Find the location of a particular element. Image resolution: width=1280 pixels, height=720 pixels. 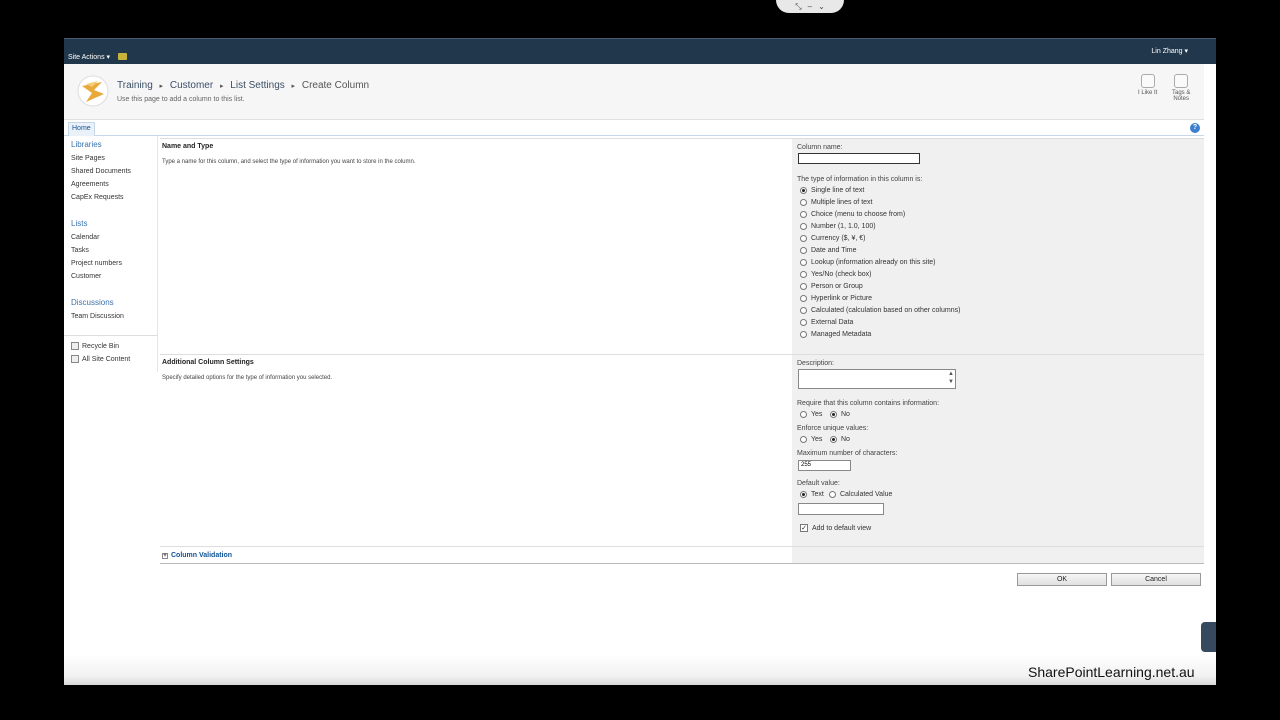

default-value-input is located at coordinates (841, 509).